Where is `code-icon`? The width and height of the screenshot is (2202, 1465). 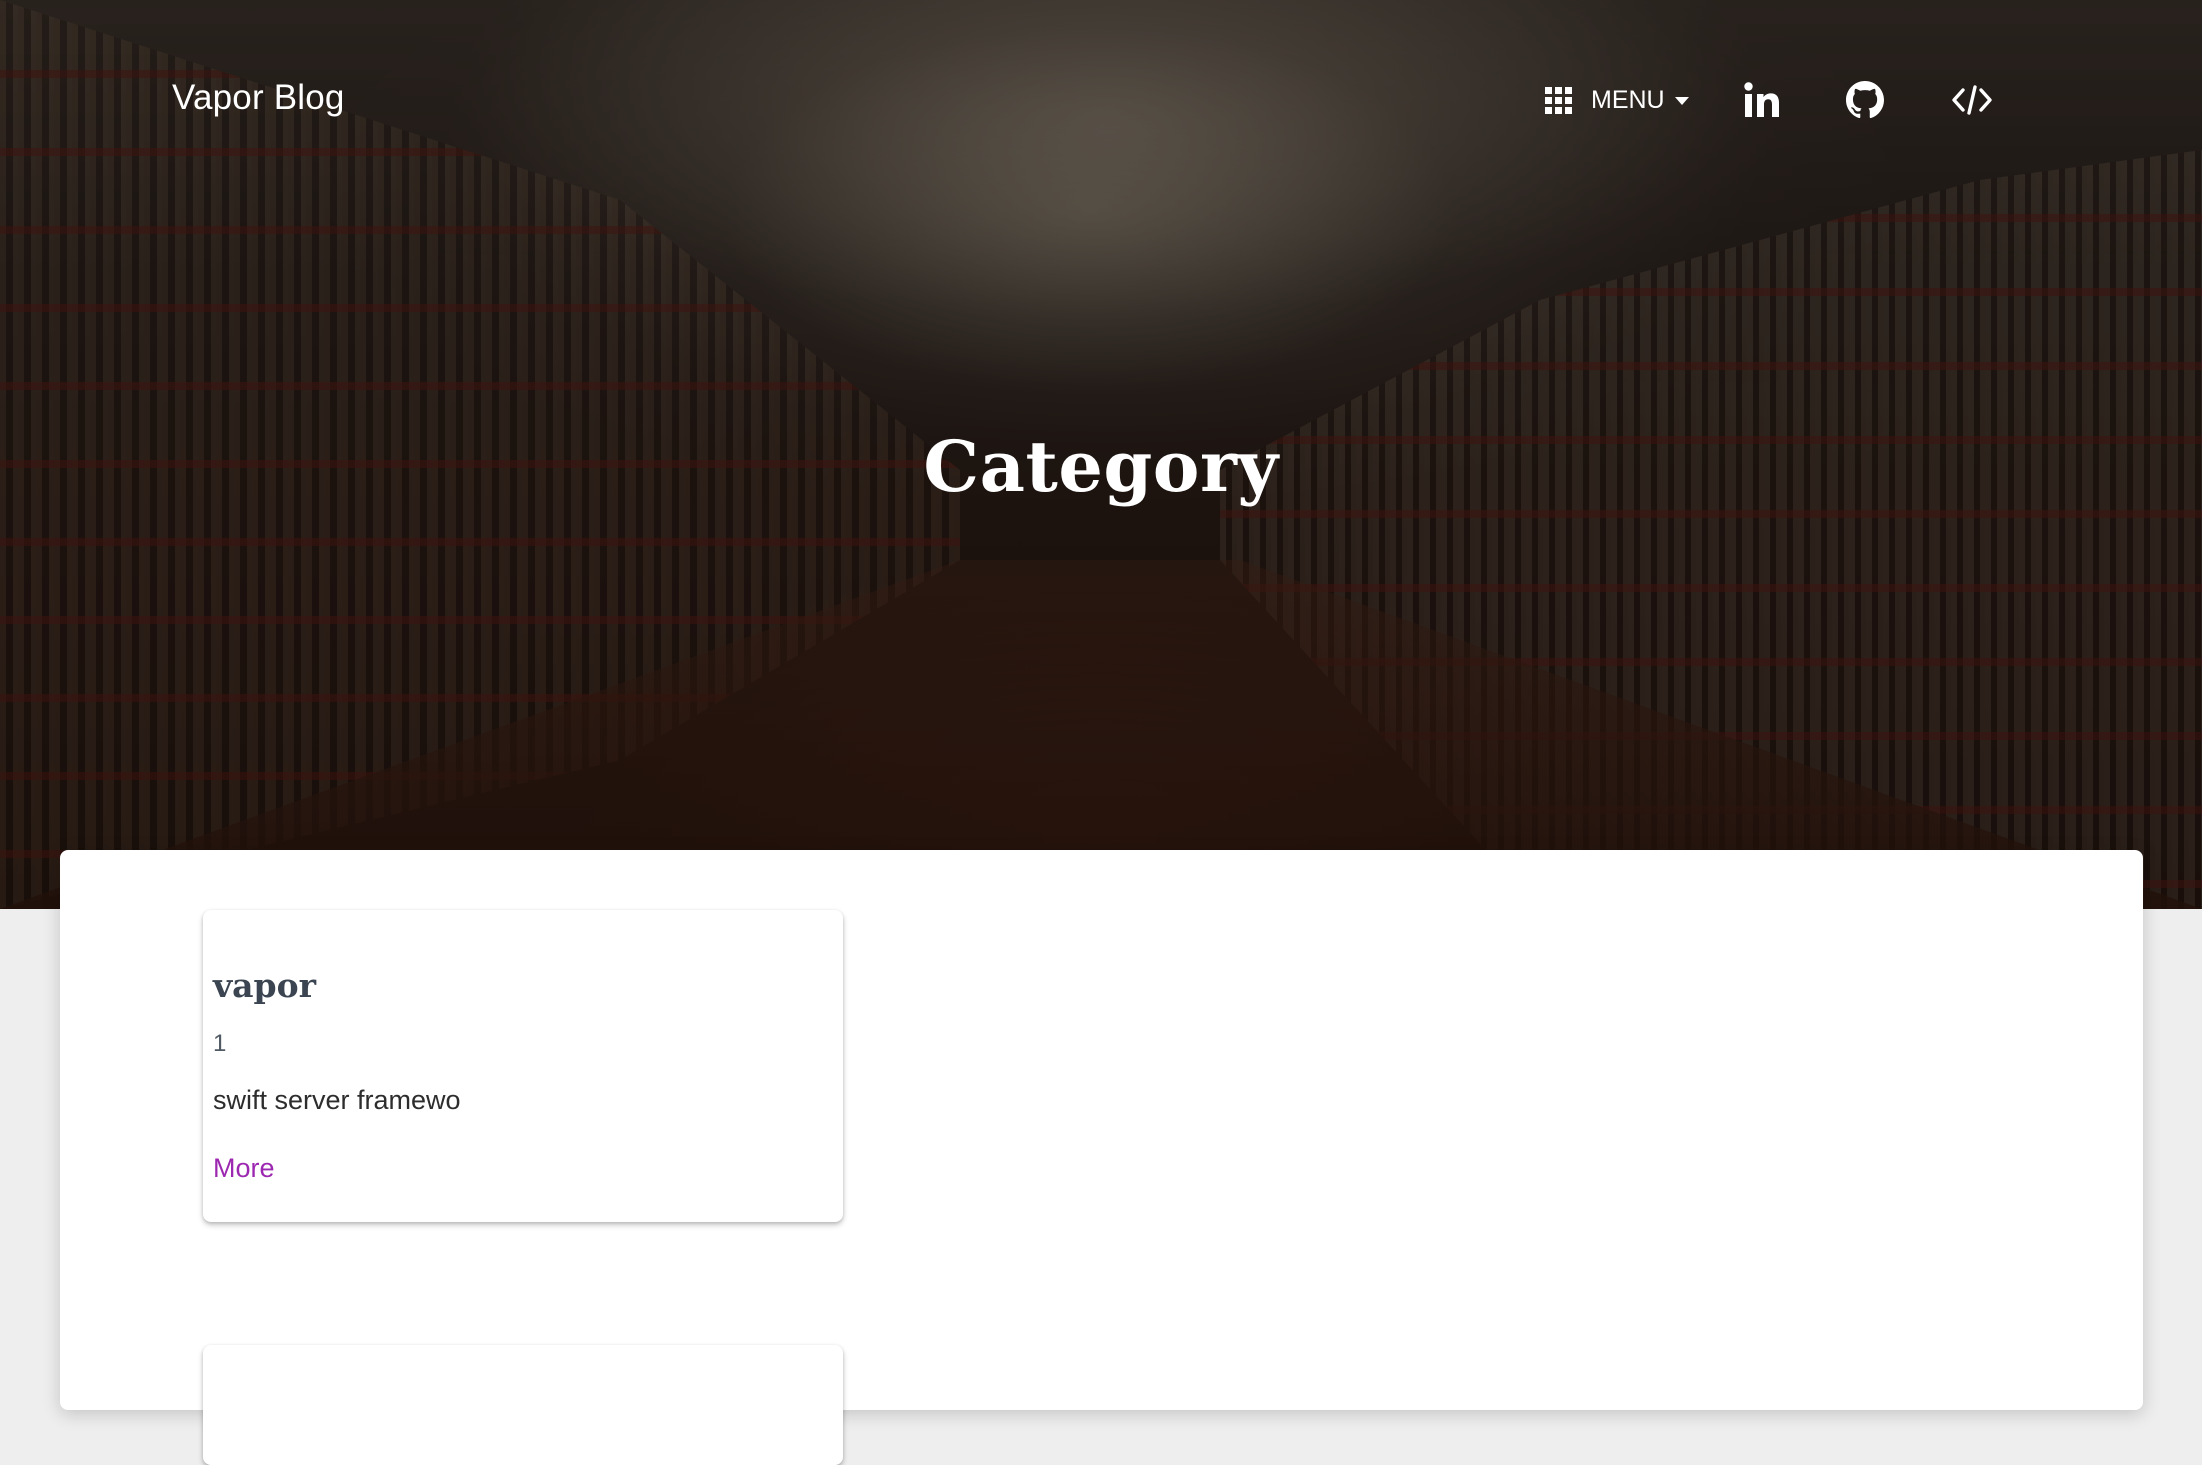 code-icon is located at coordinates (1972, 100).